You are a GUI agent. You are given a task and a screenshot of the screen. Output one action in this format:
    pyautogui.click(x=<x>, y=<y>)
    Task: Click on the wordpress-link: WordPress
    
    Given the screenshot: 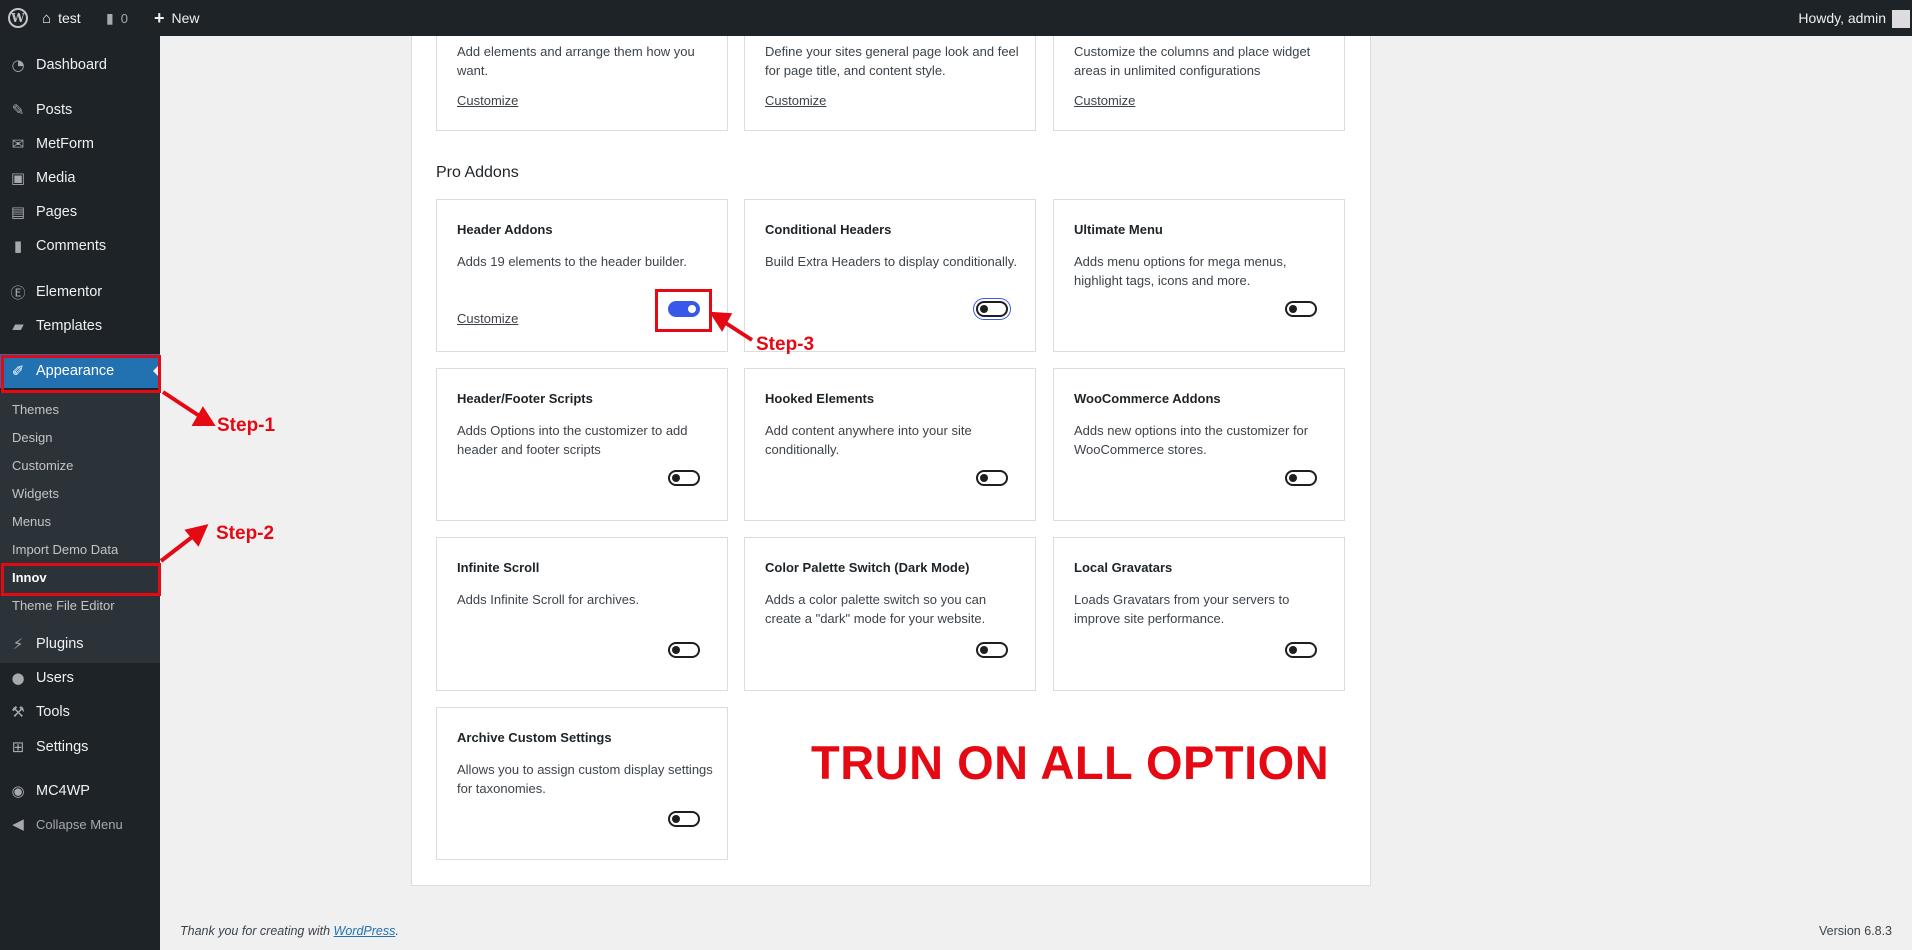 What is the action you would take?
    pyautogui.click(x=365, y=931)
    